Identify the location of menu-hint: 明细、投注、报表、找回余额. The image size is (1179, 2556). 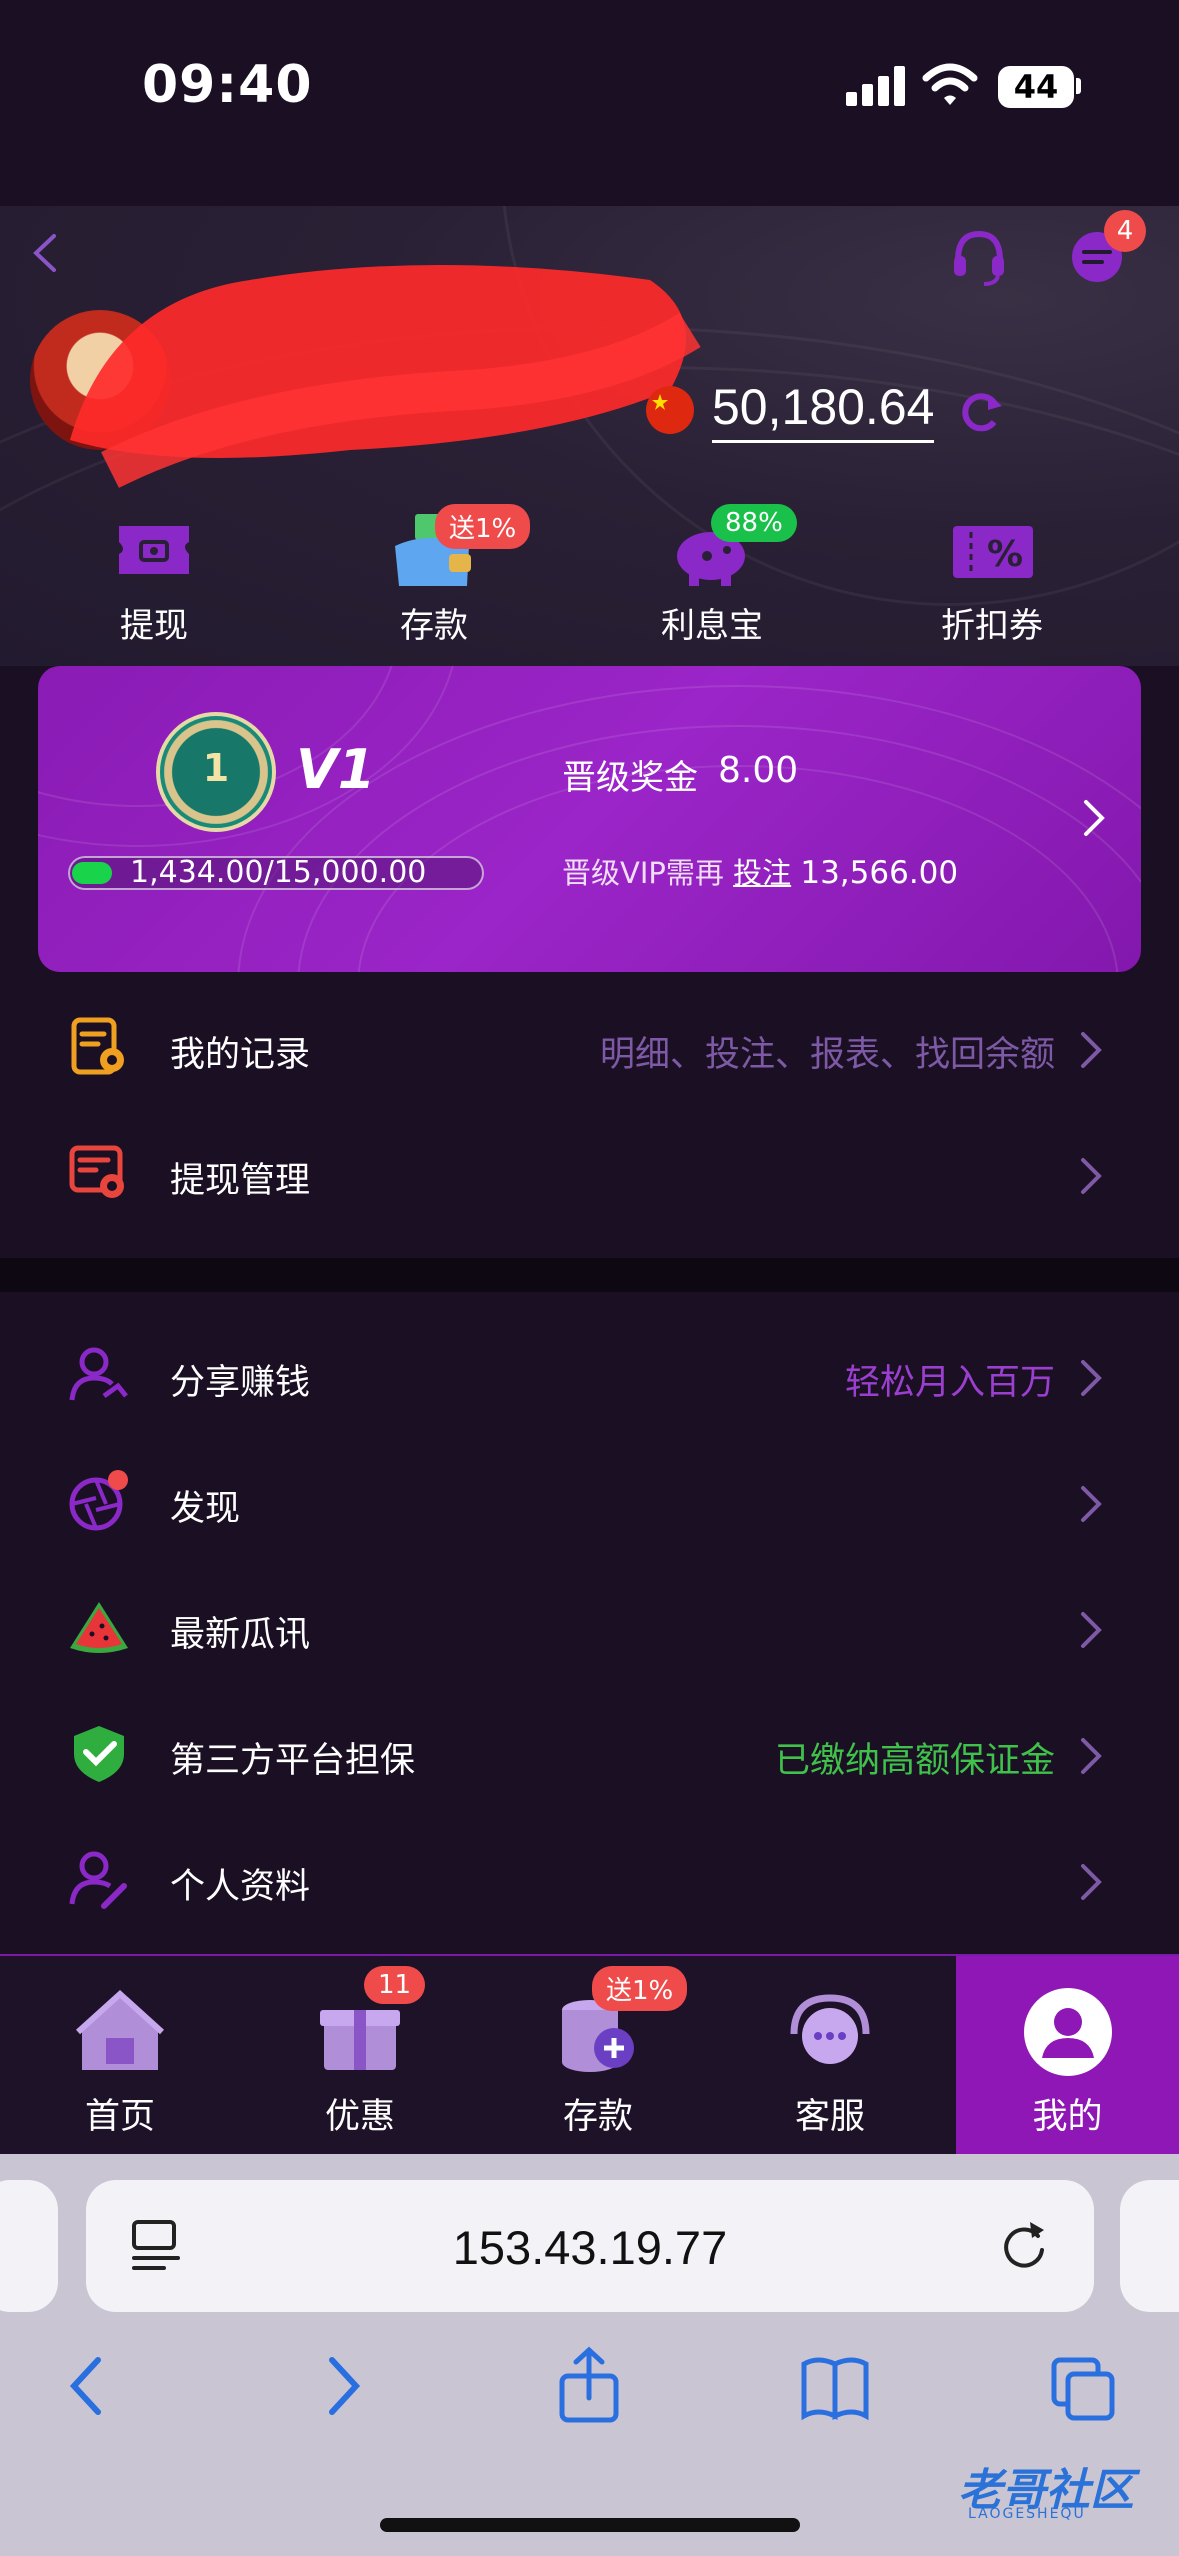
(827, 1055).